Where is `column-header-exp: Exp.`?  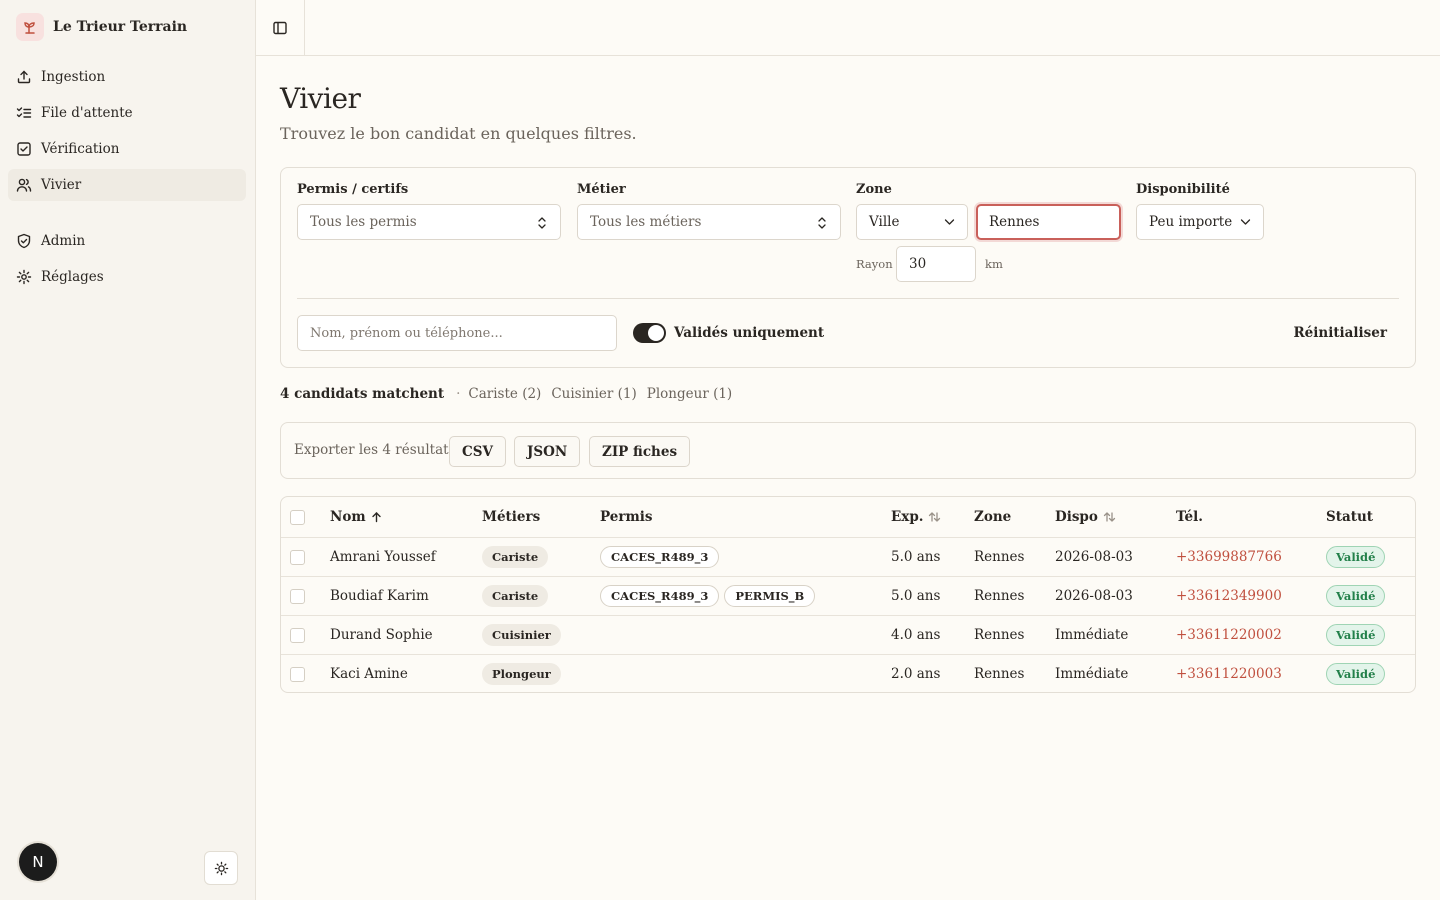
column-header-exp: Exp. is located at coordinates (916, 517).